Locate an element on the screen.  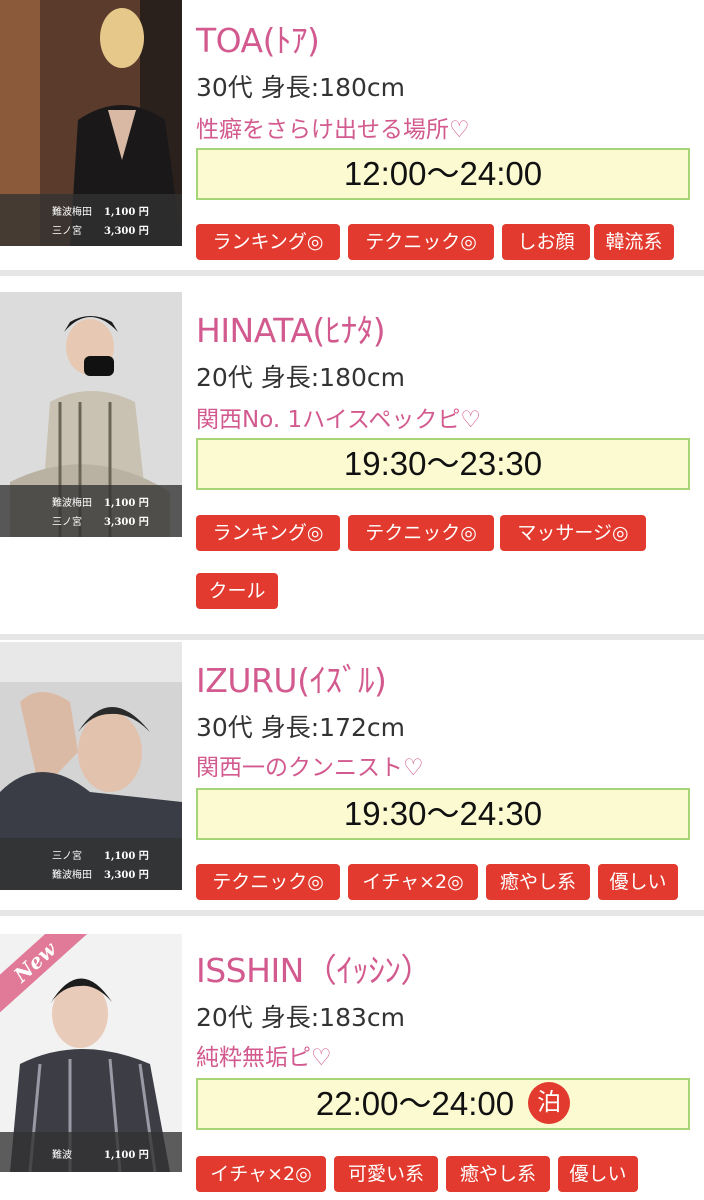
schedule-time-text: 19:30〜23:30 is located at coordinates (443, 463).